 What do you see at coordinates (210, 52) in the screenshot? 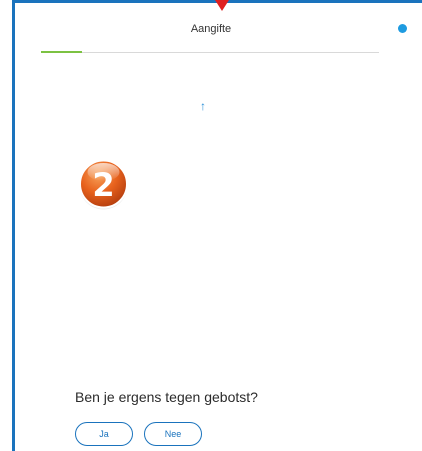
I see `progress-bar` at bounding box center [210, 52].